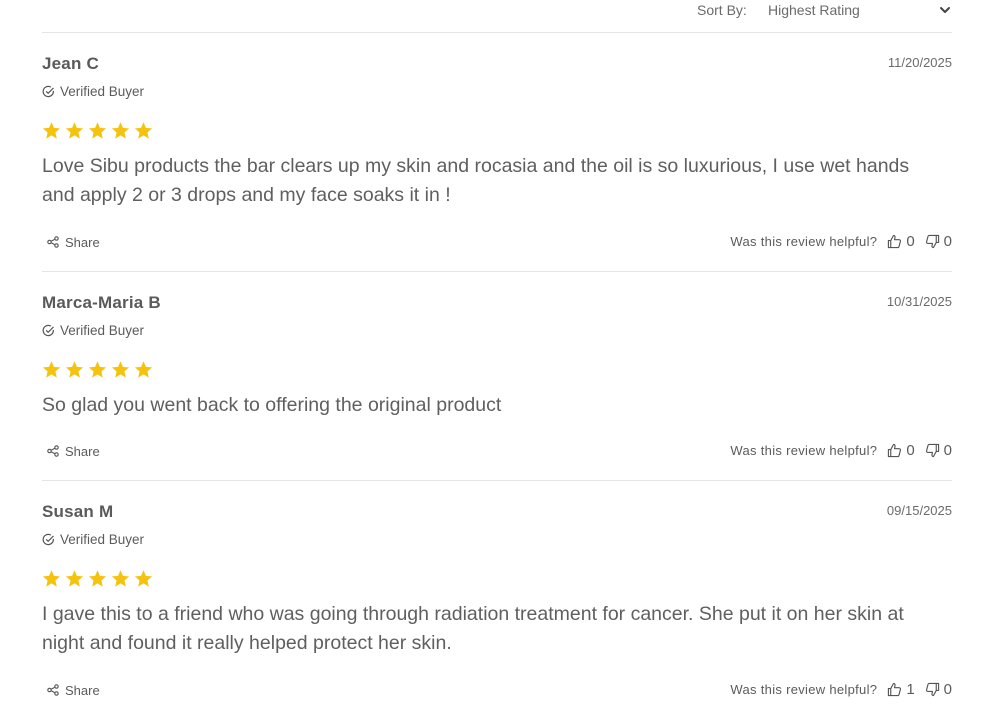 The width and height of the screenshot is (1003, 721). I want to click on thumbs-up-count: 1, so click(910, 689).